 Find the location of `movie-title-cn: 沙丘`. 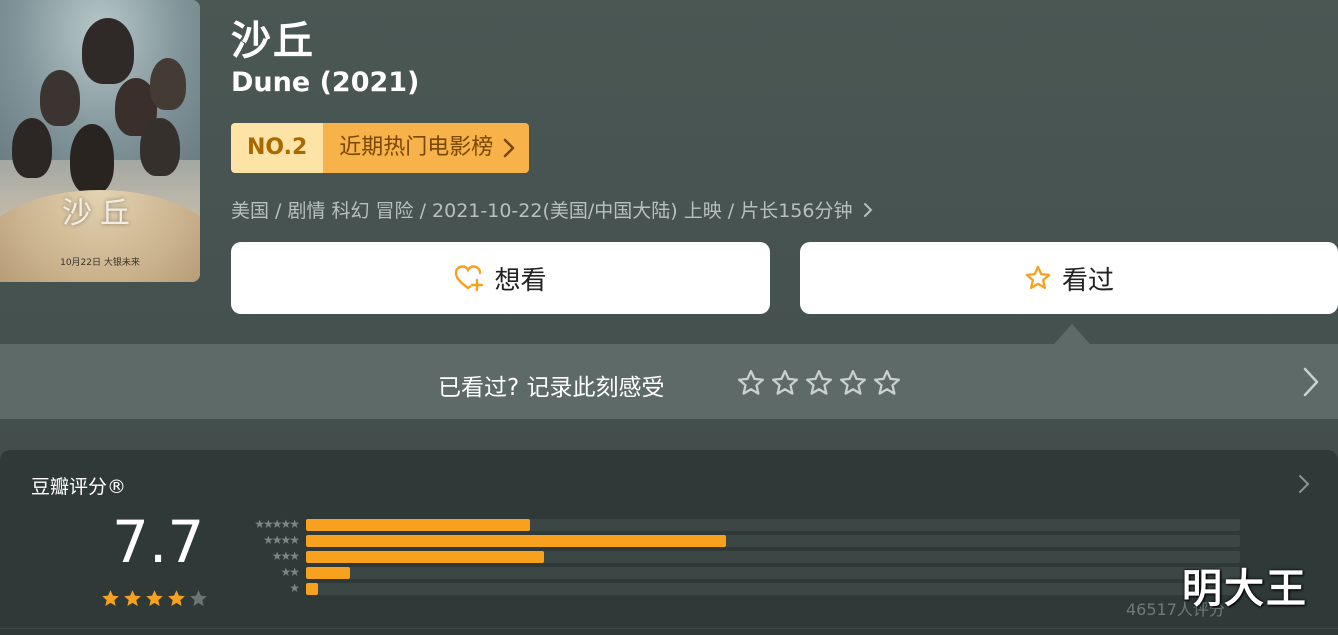

movie-title-cn: 沙丘 is located at coordinates (273, 41).